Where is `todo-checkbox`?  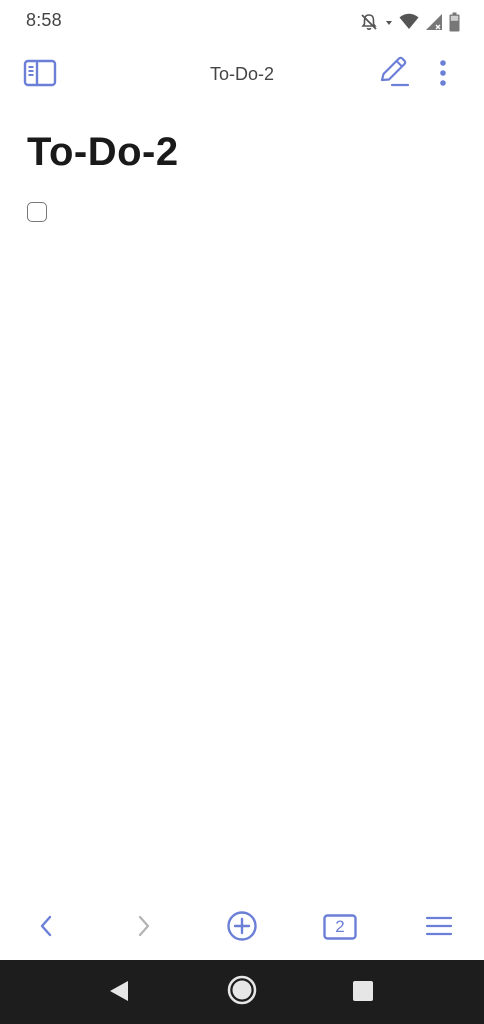
todo-checkbox is located at coordinates (37, 212).